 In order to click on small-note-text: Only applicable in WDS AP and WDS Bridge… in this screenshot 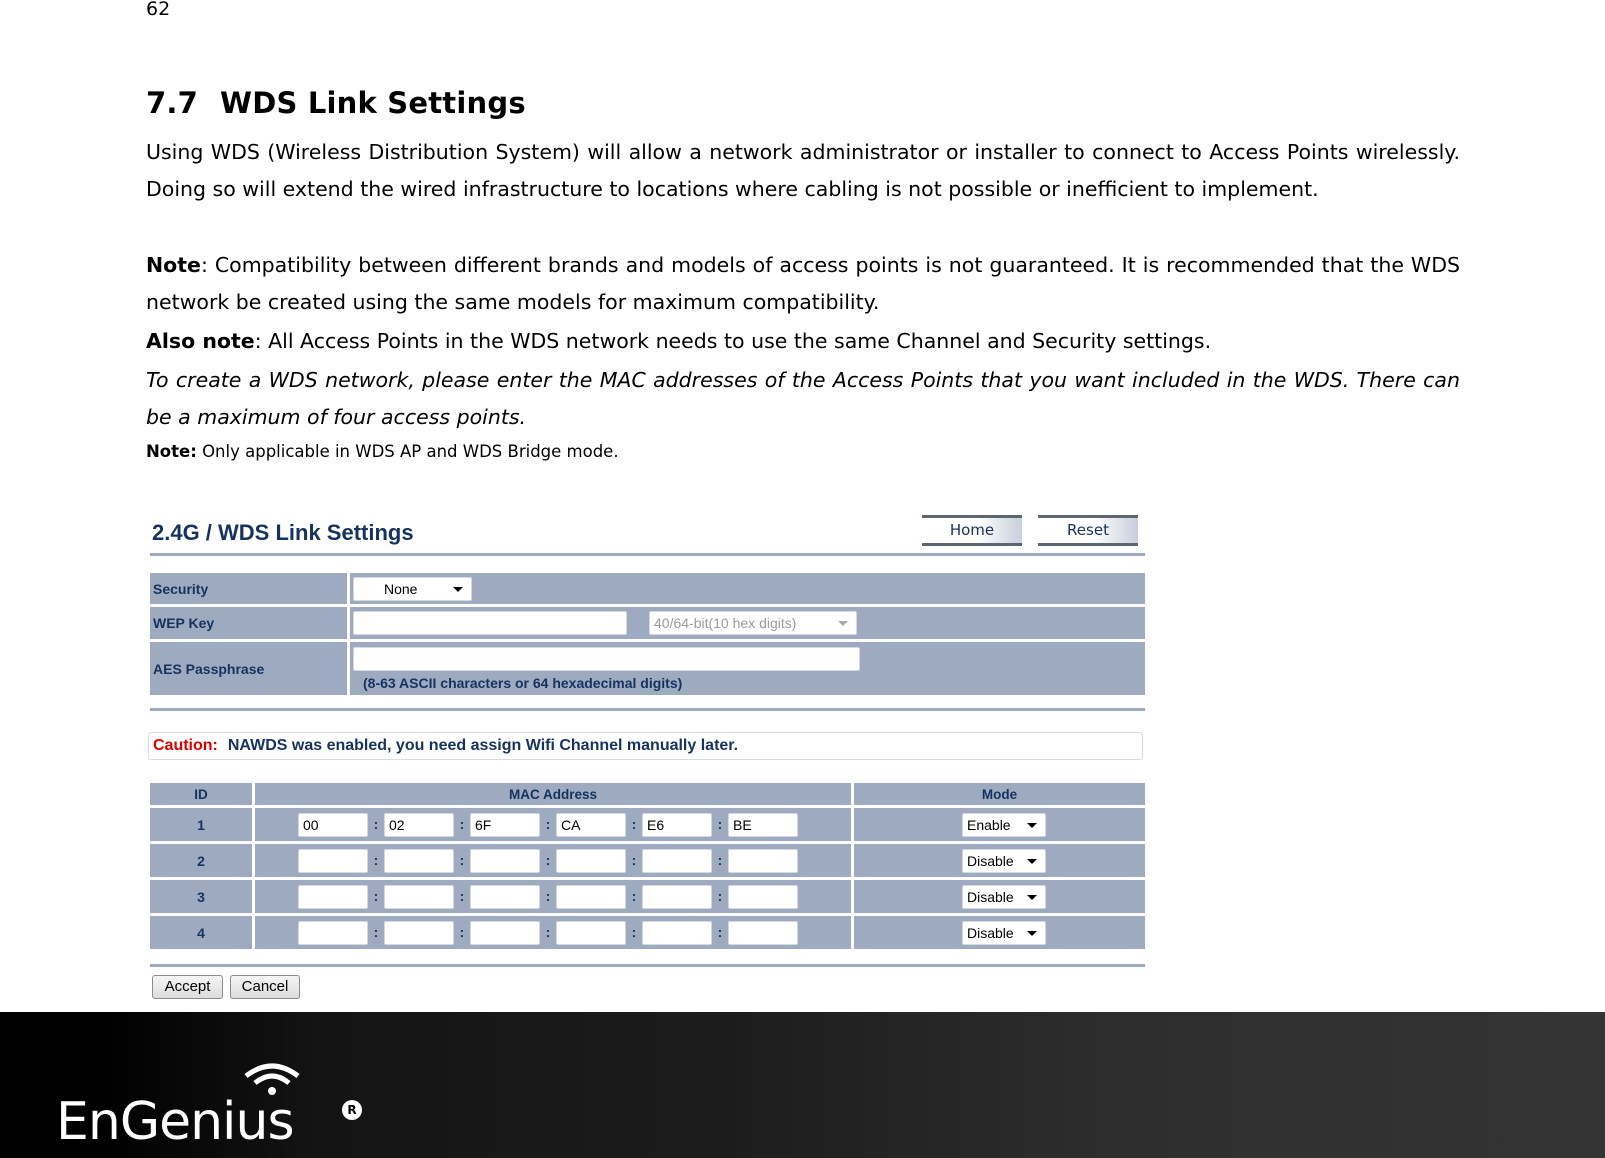, I will do `click(407, 451)`.